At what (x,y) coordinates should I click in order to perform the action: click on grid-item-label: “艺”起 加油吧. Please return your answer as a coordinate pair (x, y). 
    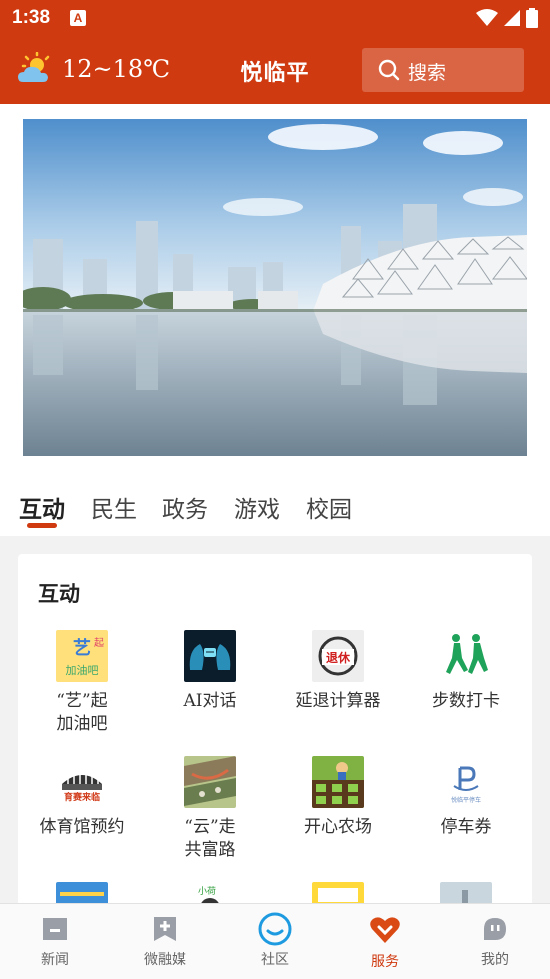
    Looking at the image, I should click on (82, 712).